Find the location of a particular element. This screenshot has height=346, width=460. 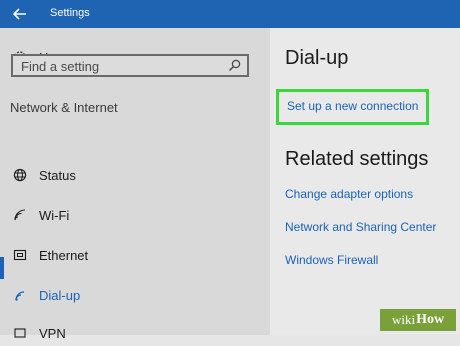

window-title: Settings is located at coordinates (70, 13).